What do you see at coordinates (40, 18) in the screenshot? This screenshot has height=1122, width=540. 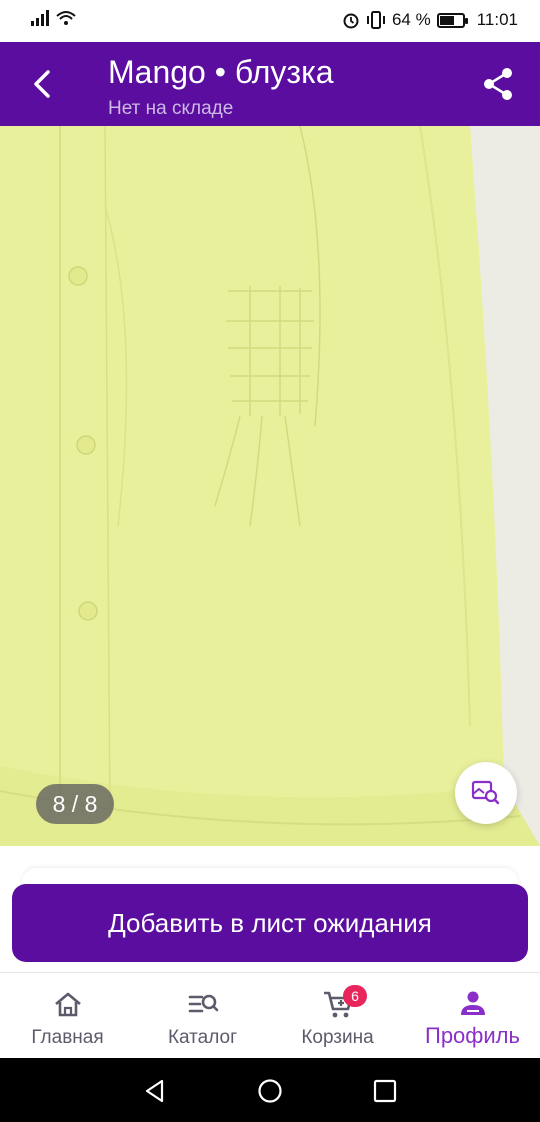 I see `signal-icon` at bounding box center [40, 18].